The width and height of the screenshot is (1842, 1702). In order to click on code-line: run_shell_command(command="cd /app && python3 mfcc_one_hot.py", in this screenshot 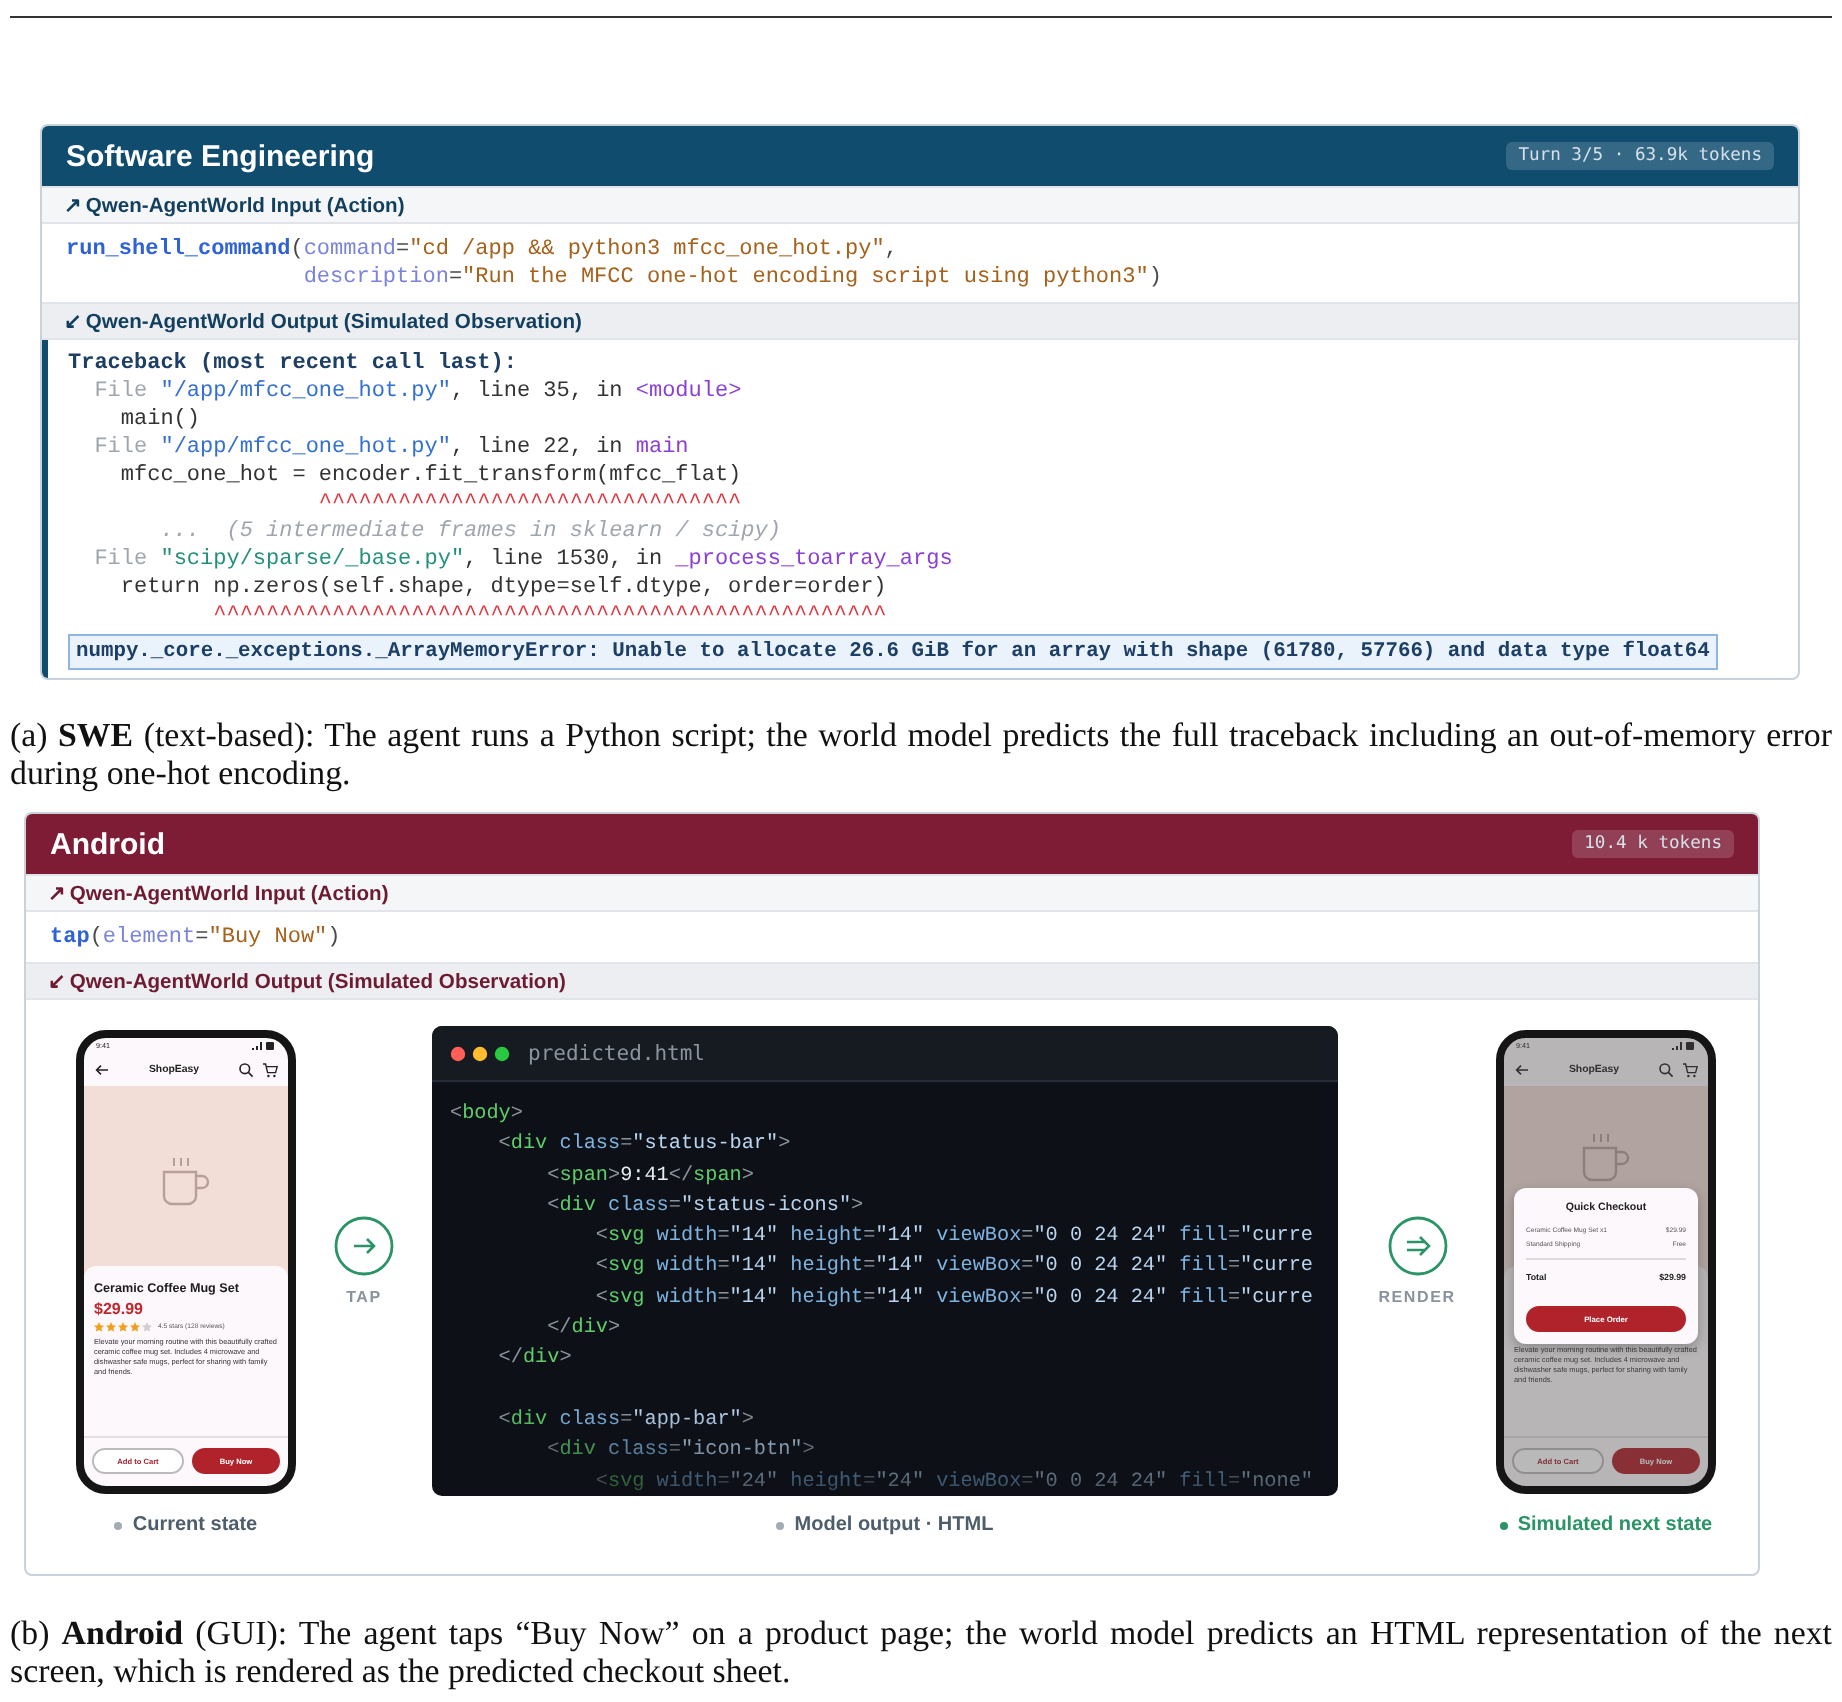, I will do `click(483, 250)`.